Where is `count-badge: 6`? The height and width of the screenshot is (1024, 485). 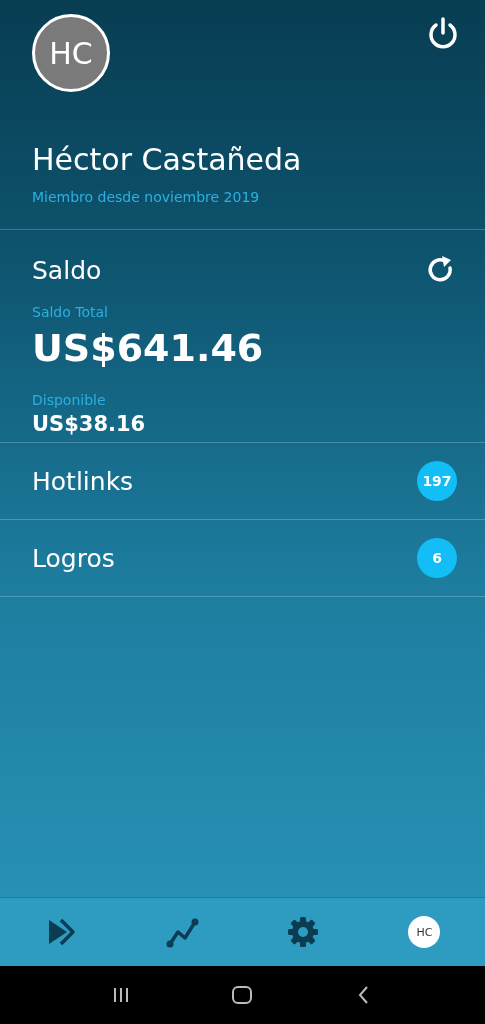
count-badge: 6 is located at coordinates (437, 558).